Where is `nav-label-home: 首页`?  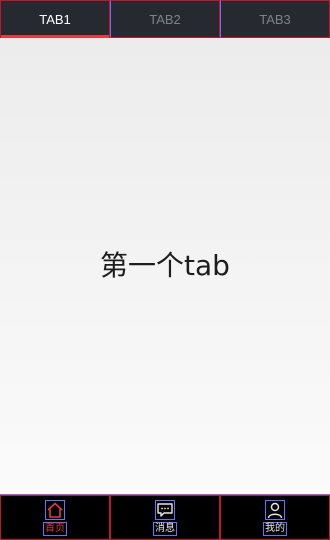
nav-label-home: 首页 is located at coordinates (55, 529).